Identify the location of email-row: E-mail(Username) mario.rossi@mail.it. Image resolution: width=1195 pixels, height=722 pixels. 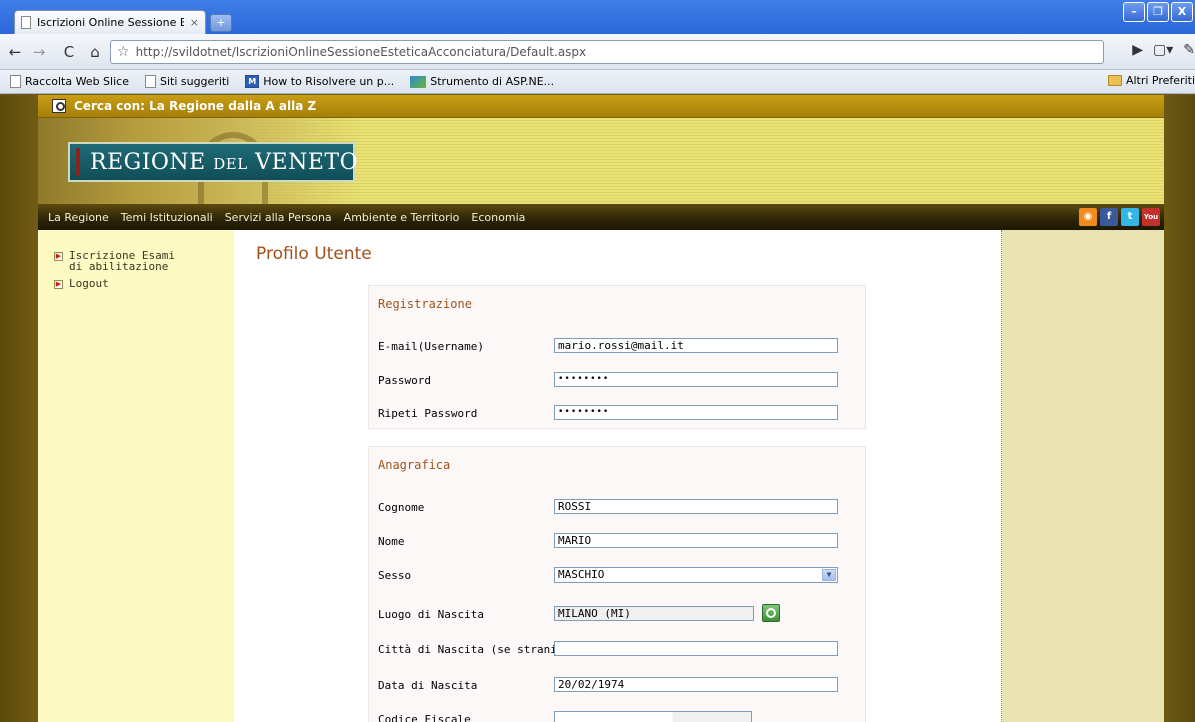
(618, 346).